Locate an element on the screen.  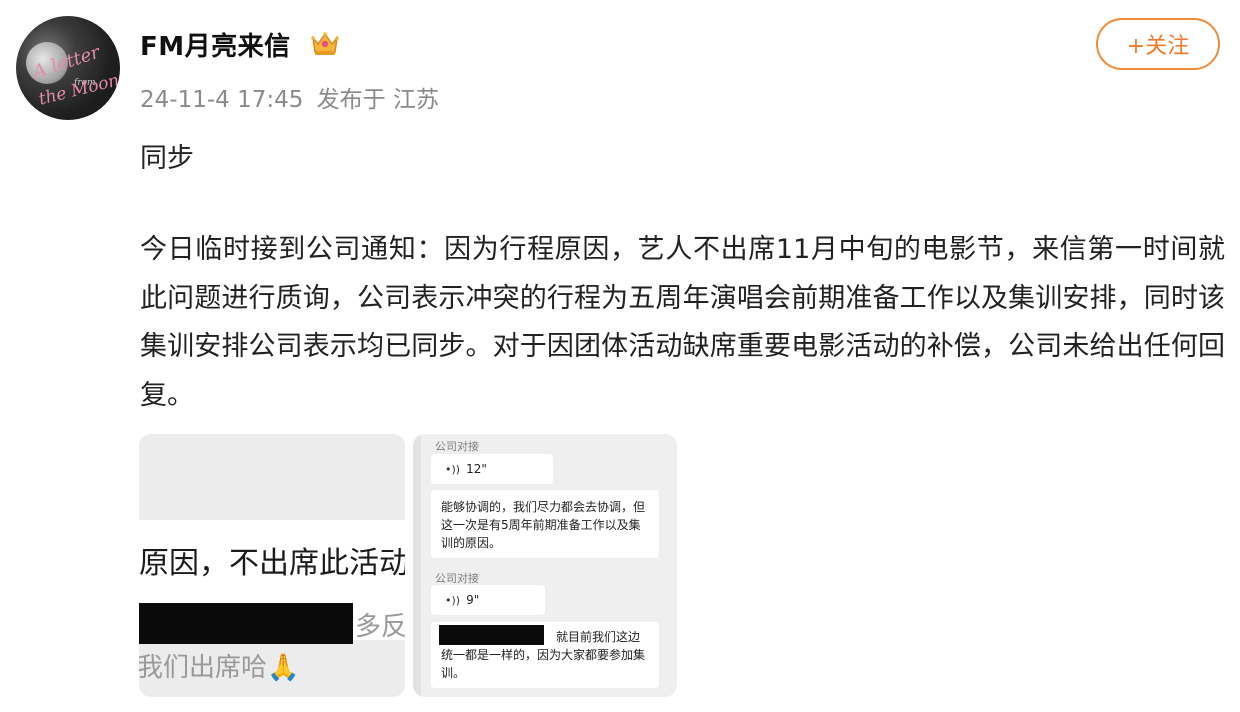
image2-left-strip is located at coordinates (417, 565).